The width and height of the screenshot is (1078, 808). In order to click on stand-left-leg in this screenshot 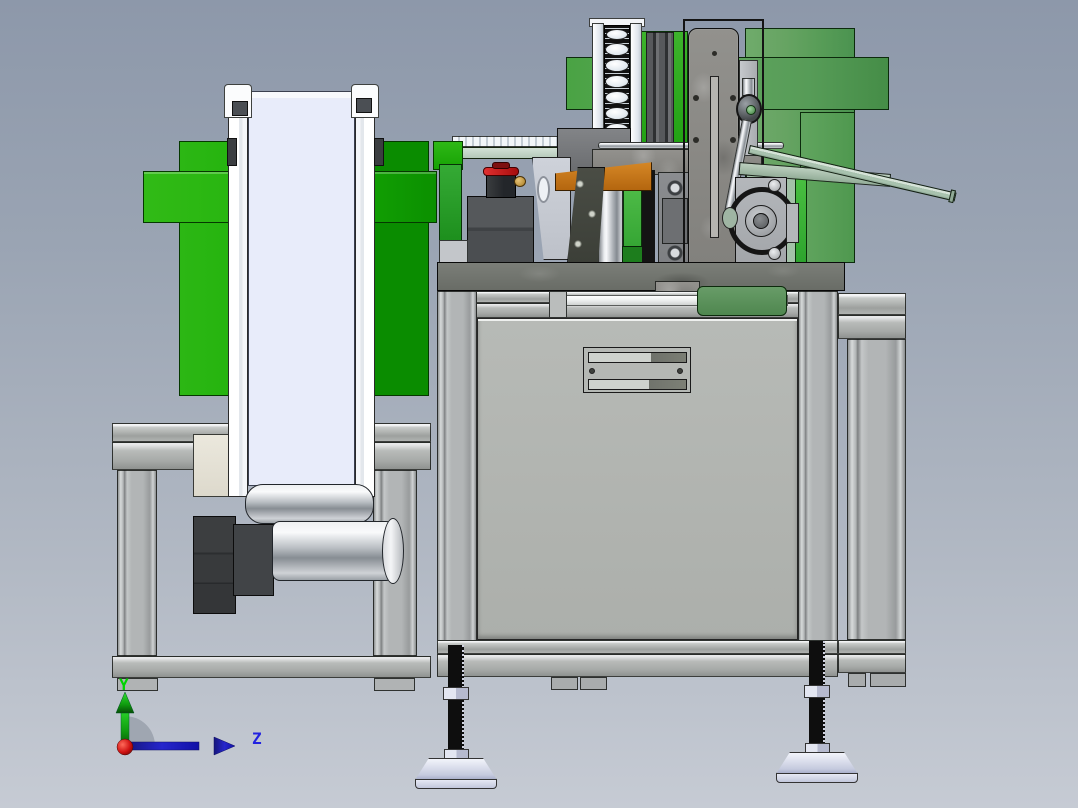, I will do `click(137, 563)`.